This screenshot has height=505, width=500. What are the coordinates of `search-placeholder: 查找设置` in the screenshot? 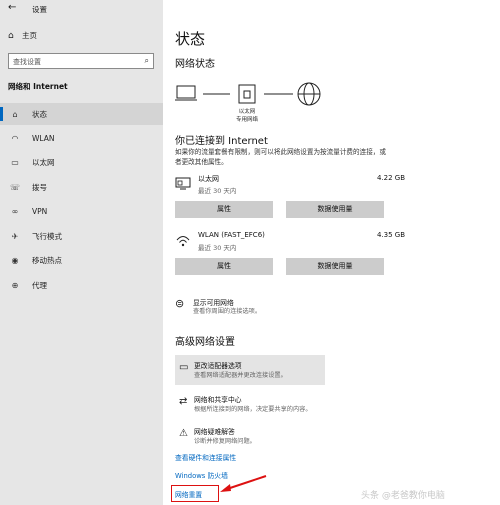 It's located at (27, 62).